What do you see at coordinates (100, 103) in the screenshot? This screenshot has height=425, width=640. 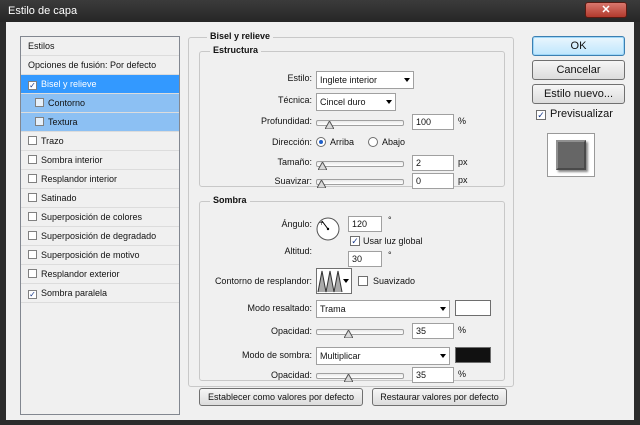 I see `style-item-contorno: Contorno` at bounding box center [100, 103].